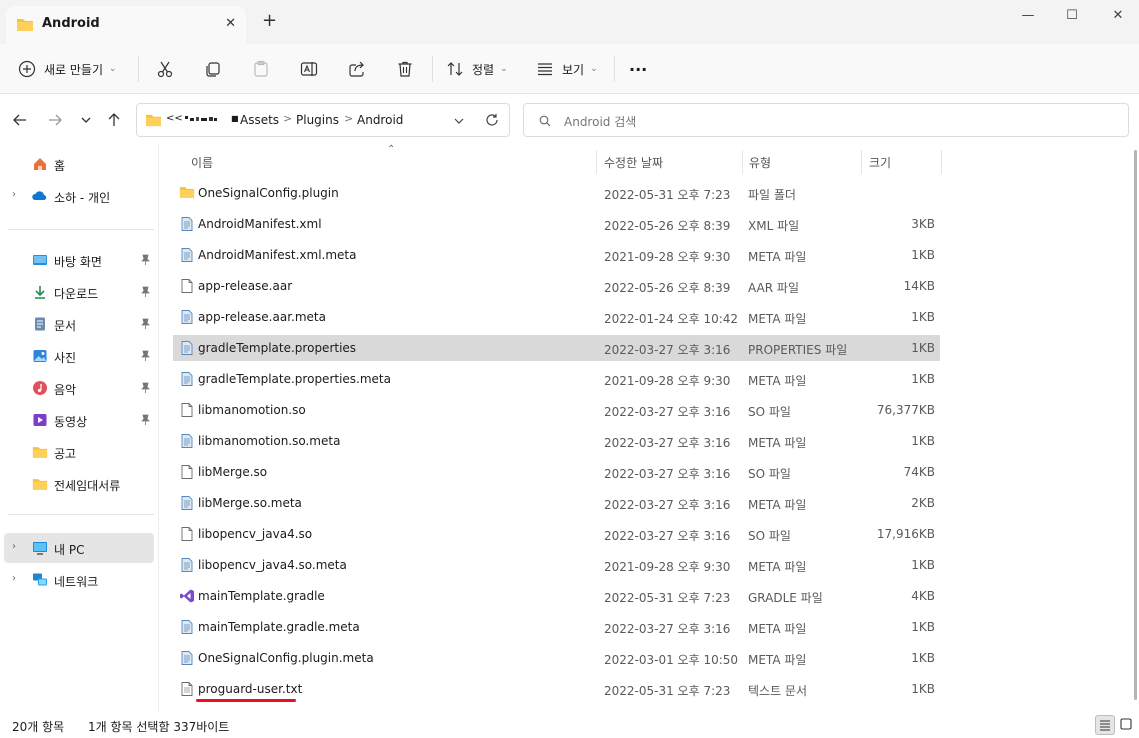  Describe the element at coordinates (79, 452) in the screenshot. I see `sidebar-item-folder-gonggo: 공고` at that location.